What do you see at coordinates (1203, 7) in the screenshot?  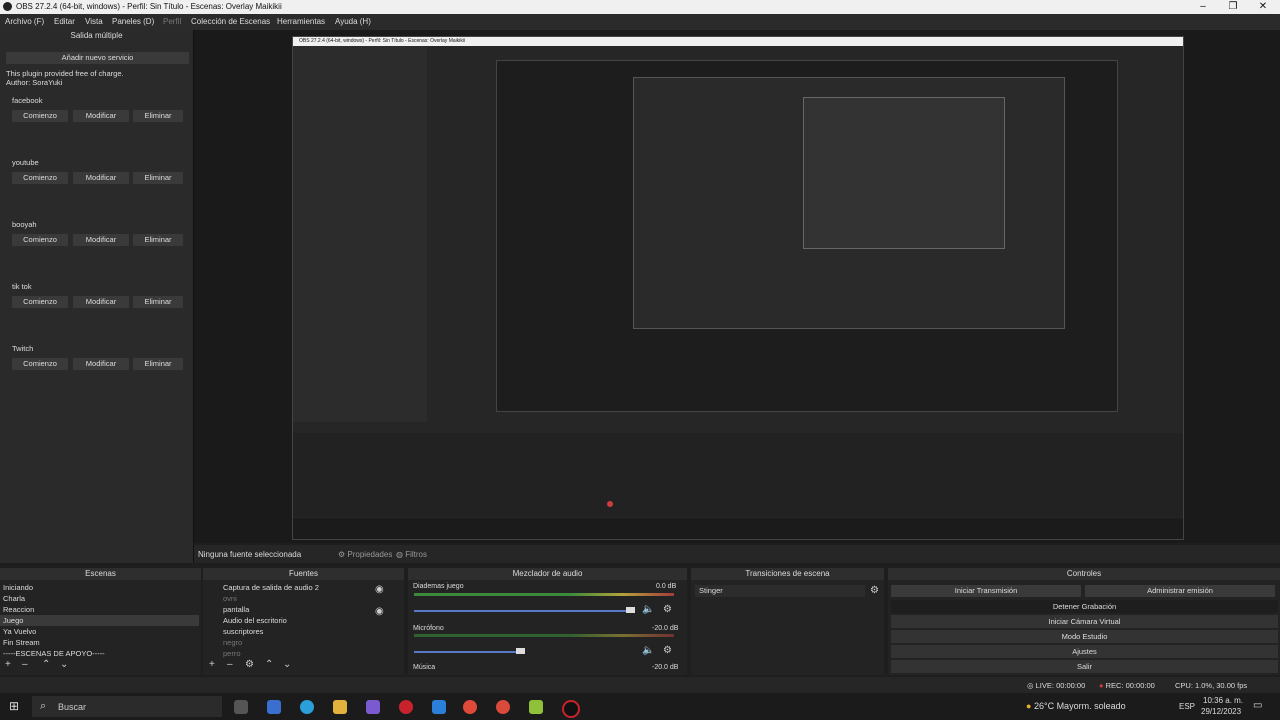 I see `minimize-button: –` at bounding box center [1203, 7].